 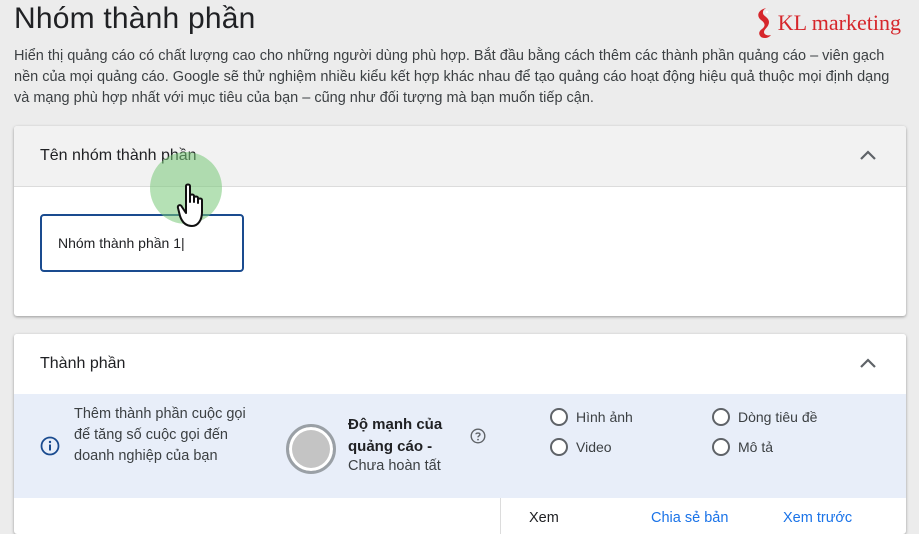 I want to click on ad-strength-label: Độ mạnh của quảng cáo -, so click(x=395, y=435).